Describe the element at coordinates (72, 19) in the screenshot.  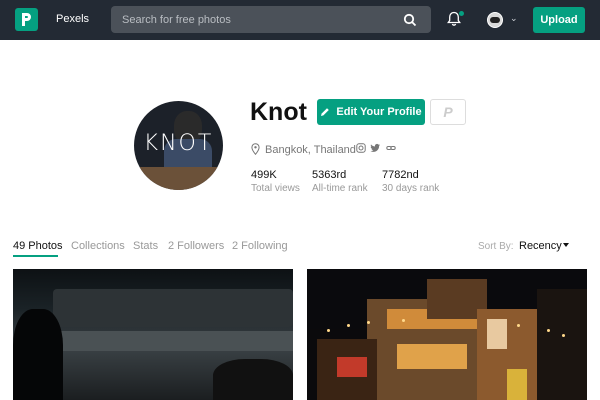
I see `brand-name: Pexels` at that location.